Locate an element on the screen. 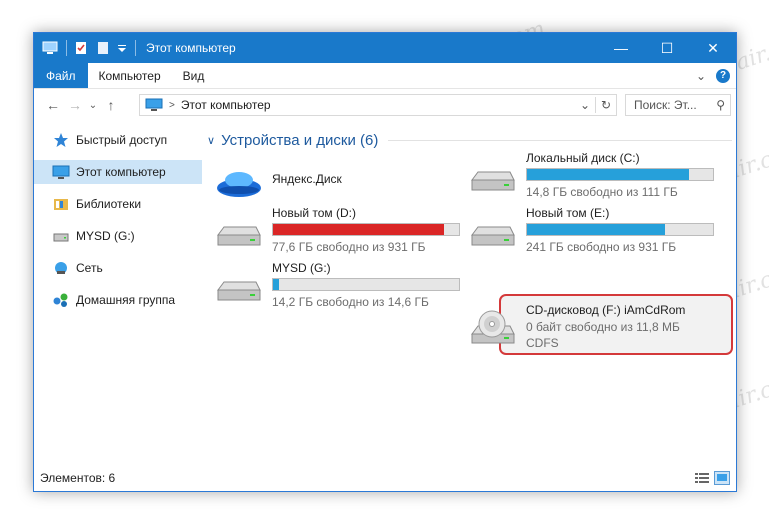  help-icon: ? is located at coordinates (723, 75).